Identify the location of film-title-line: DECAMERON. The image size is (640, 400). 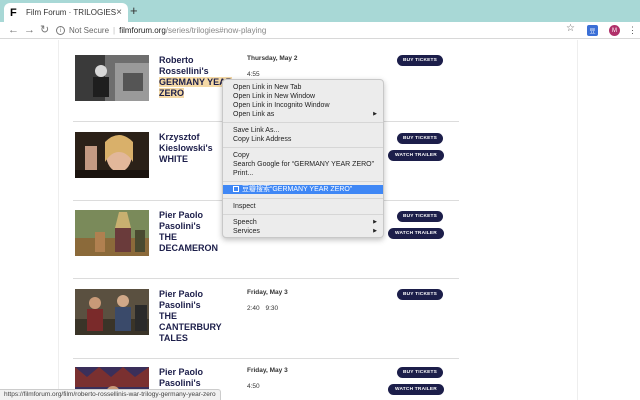
(189, 248).